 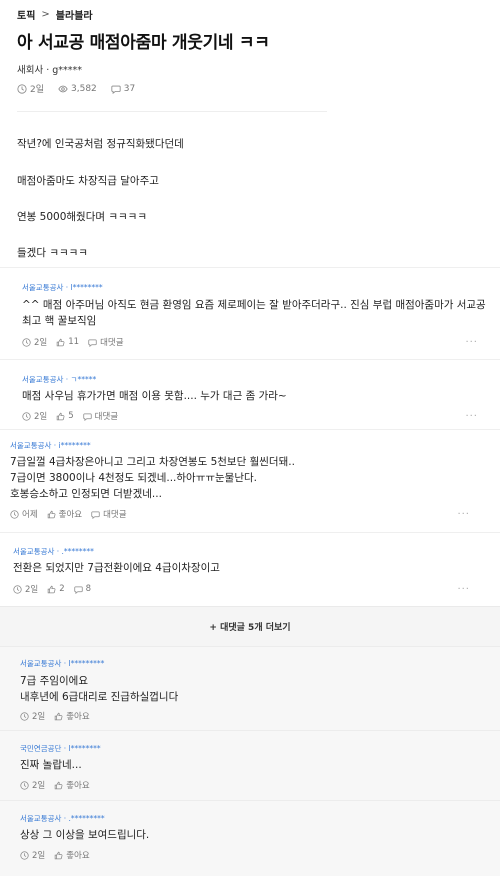 I want to click on eye-icon, so click(x=63, y=89).